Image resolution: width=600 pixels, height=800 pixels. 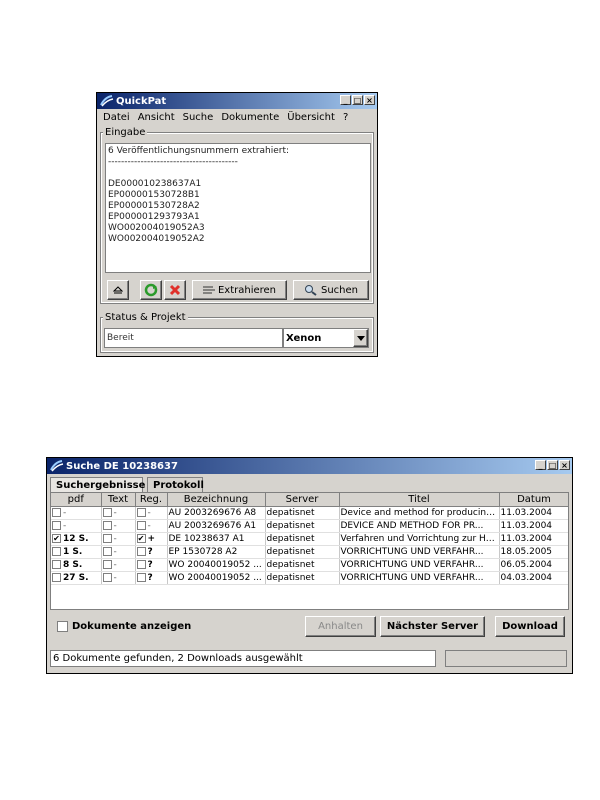 I want to click on extract-button: Extrahieren, so click(x=239, y=290).